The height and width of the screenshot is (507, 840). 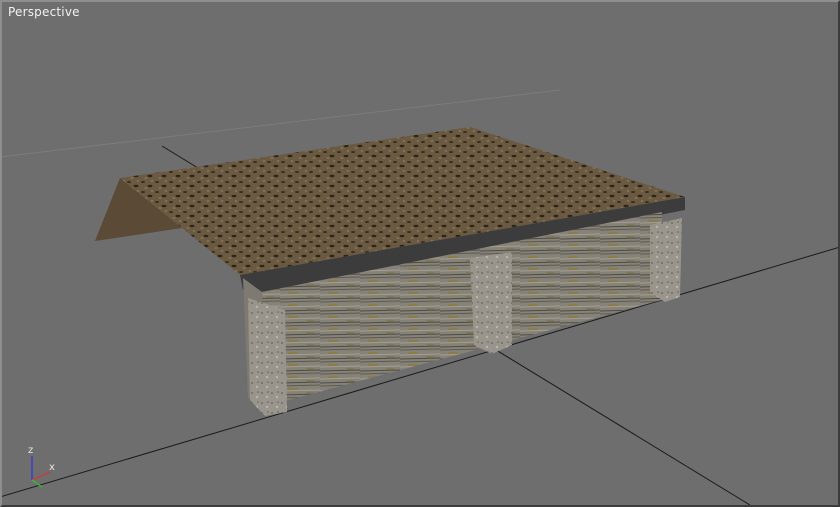 What do you see at coordinates (44, 12) in the screenshot?
I see `viewport-label: Perspective` at bounding box center [44, 12].